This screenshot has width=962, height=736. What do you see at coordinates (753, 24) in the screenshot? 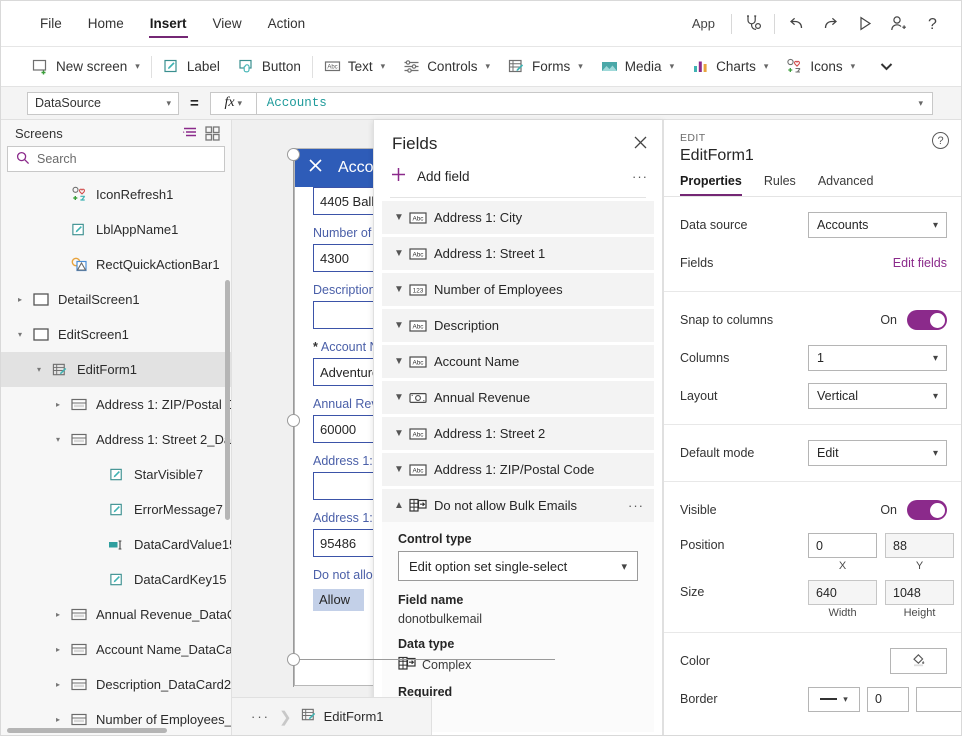
I see `stethoscope-icon` at bounding box center [753, 24].